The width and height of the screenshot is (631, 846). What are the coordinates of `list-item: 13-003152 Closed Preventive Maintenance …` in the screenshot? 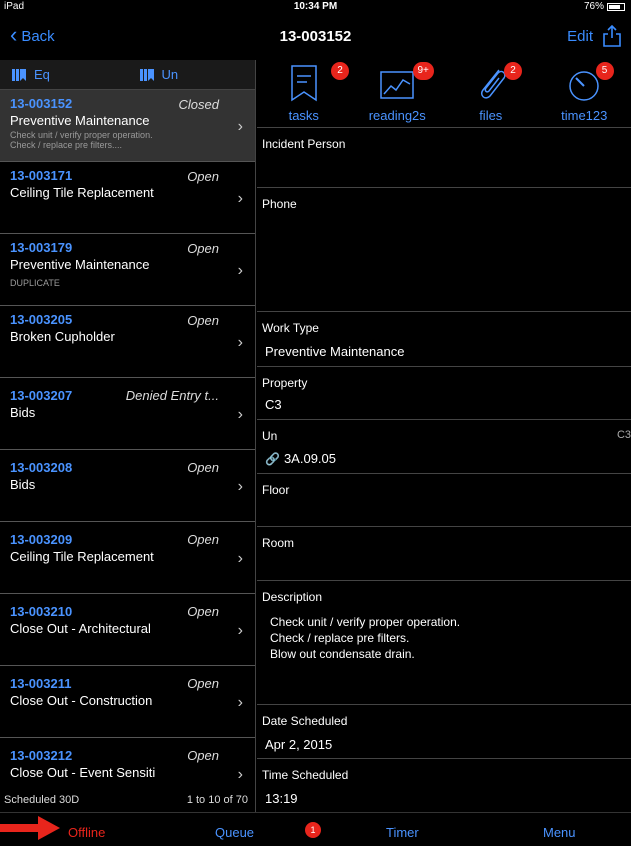 It's located at (127, 126).